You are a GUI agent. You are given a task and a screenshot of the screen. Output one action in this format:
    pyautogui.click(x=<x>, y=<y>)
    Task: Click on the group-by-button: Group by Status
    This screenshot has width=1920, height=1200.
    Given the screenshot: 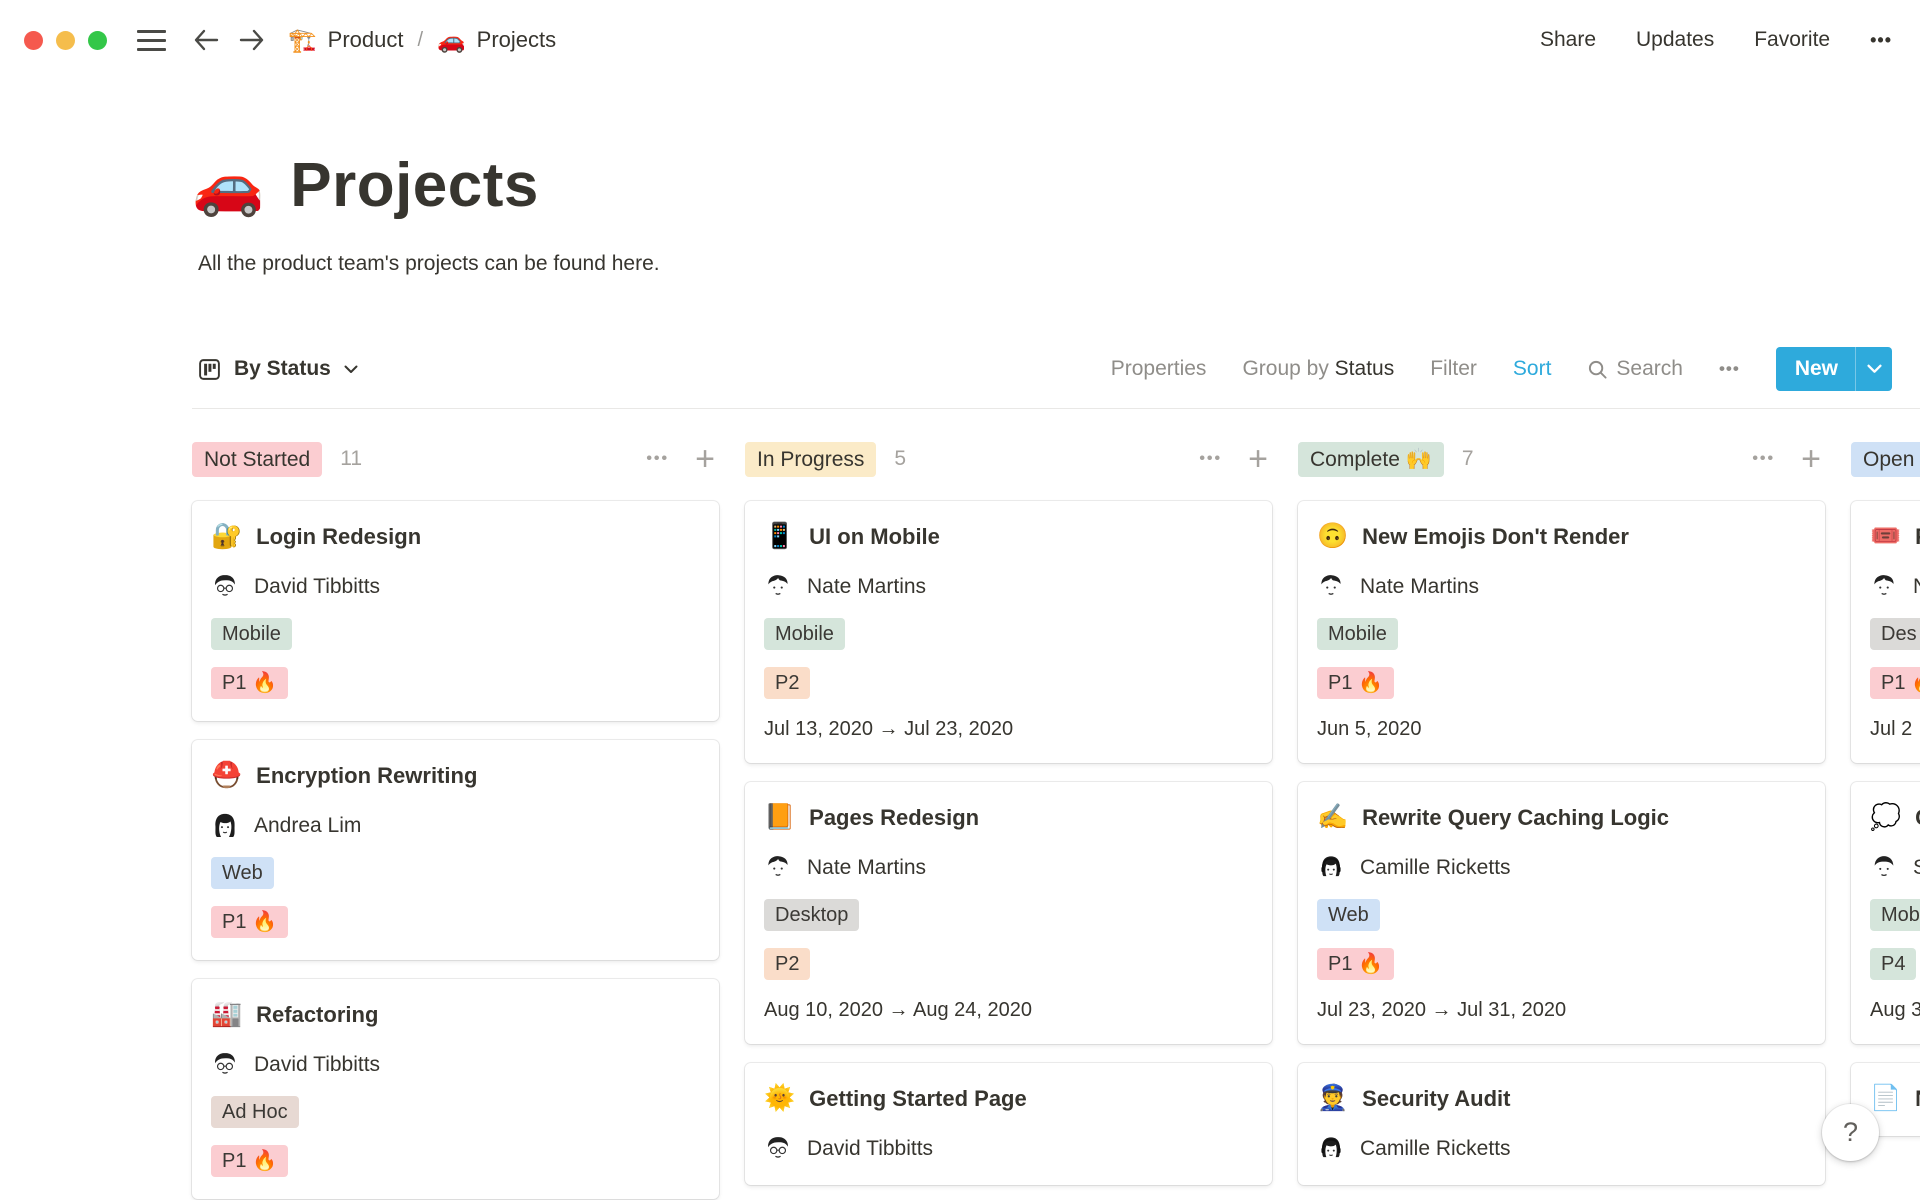 What is the action you would take?
    pyautogui.click(x=1318, y=369)
    